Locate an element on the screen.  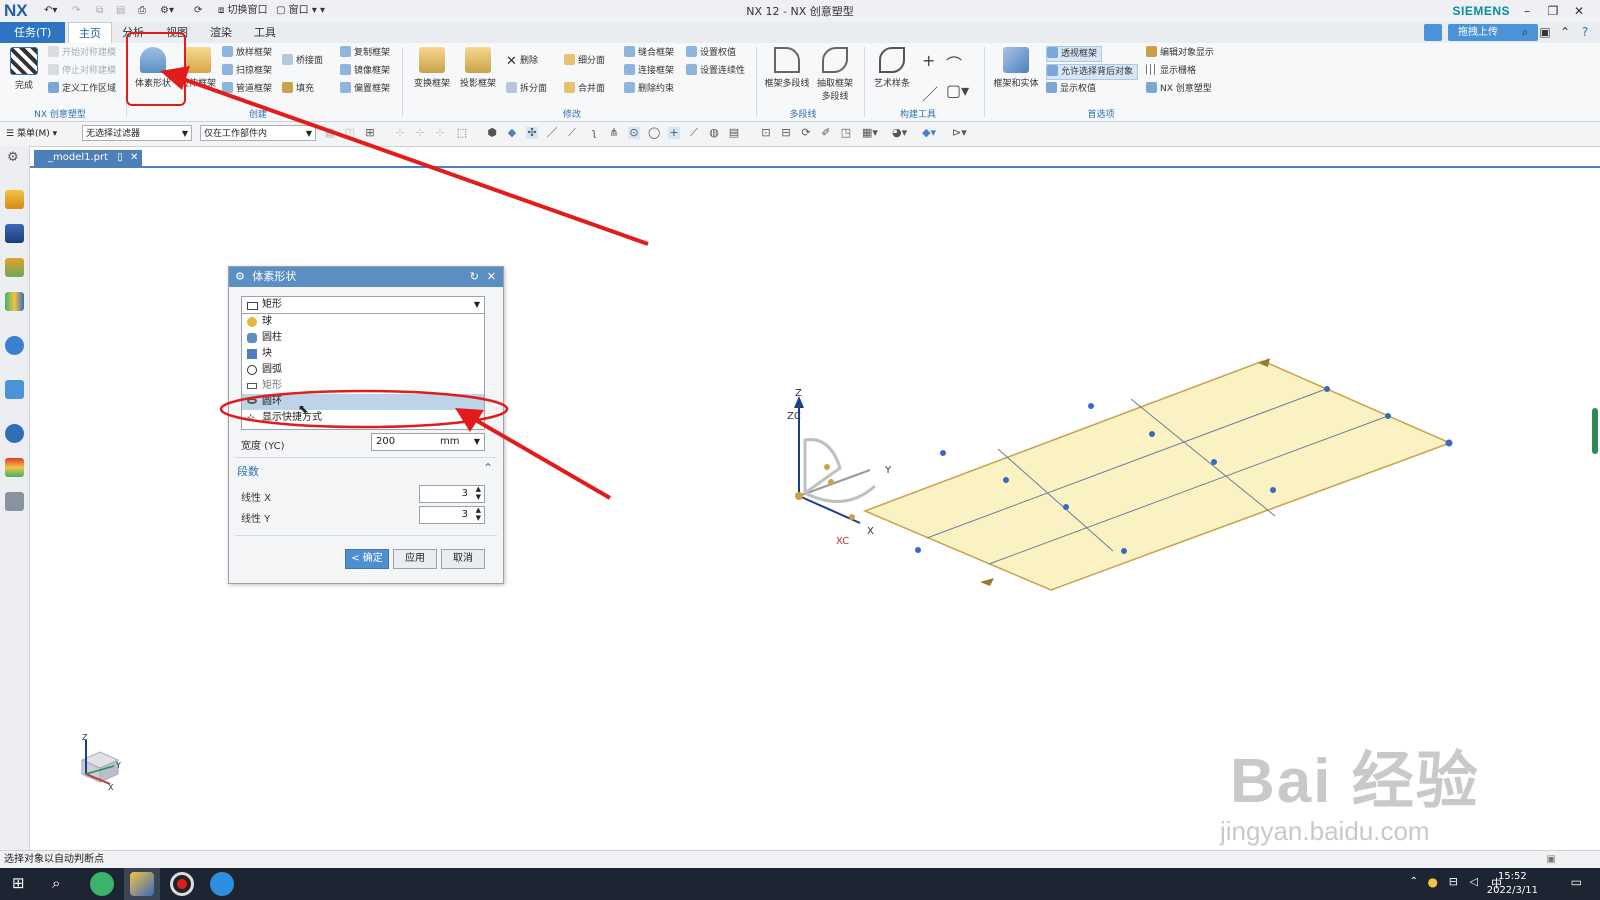
pan-icon: ✐ is located at coordinates (826, 133).